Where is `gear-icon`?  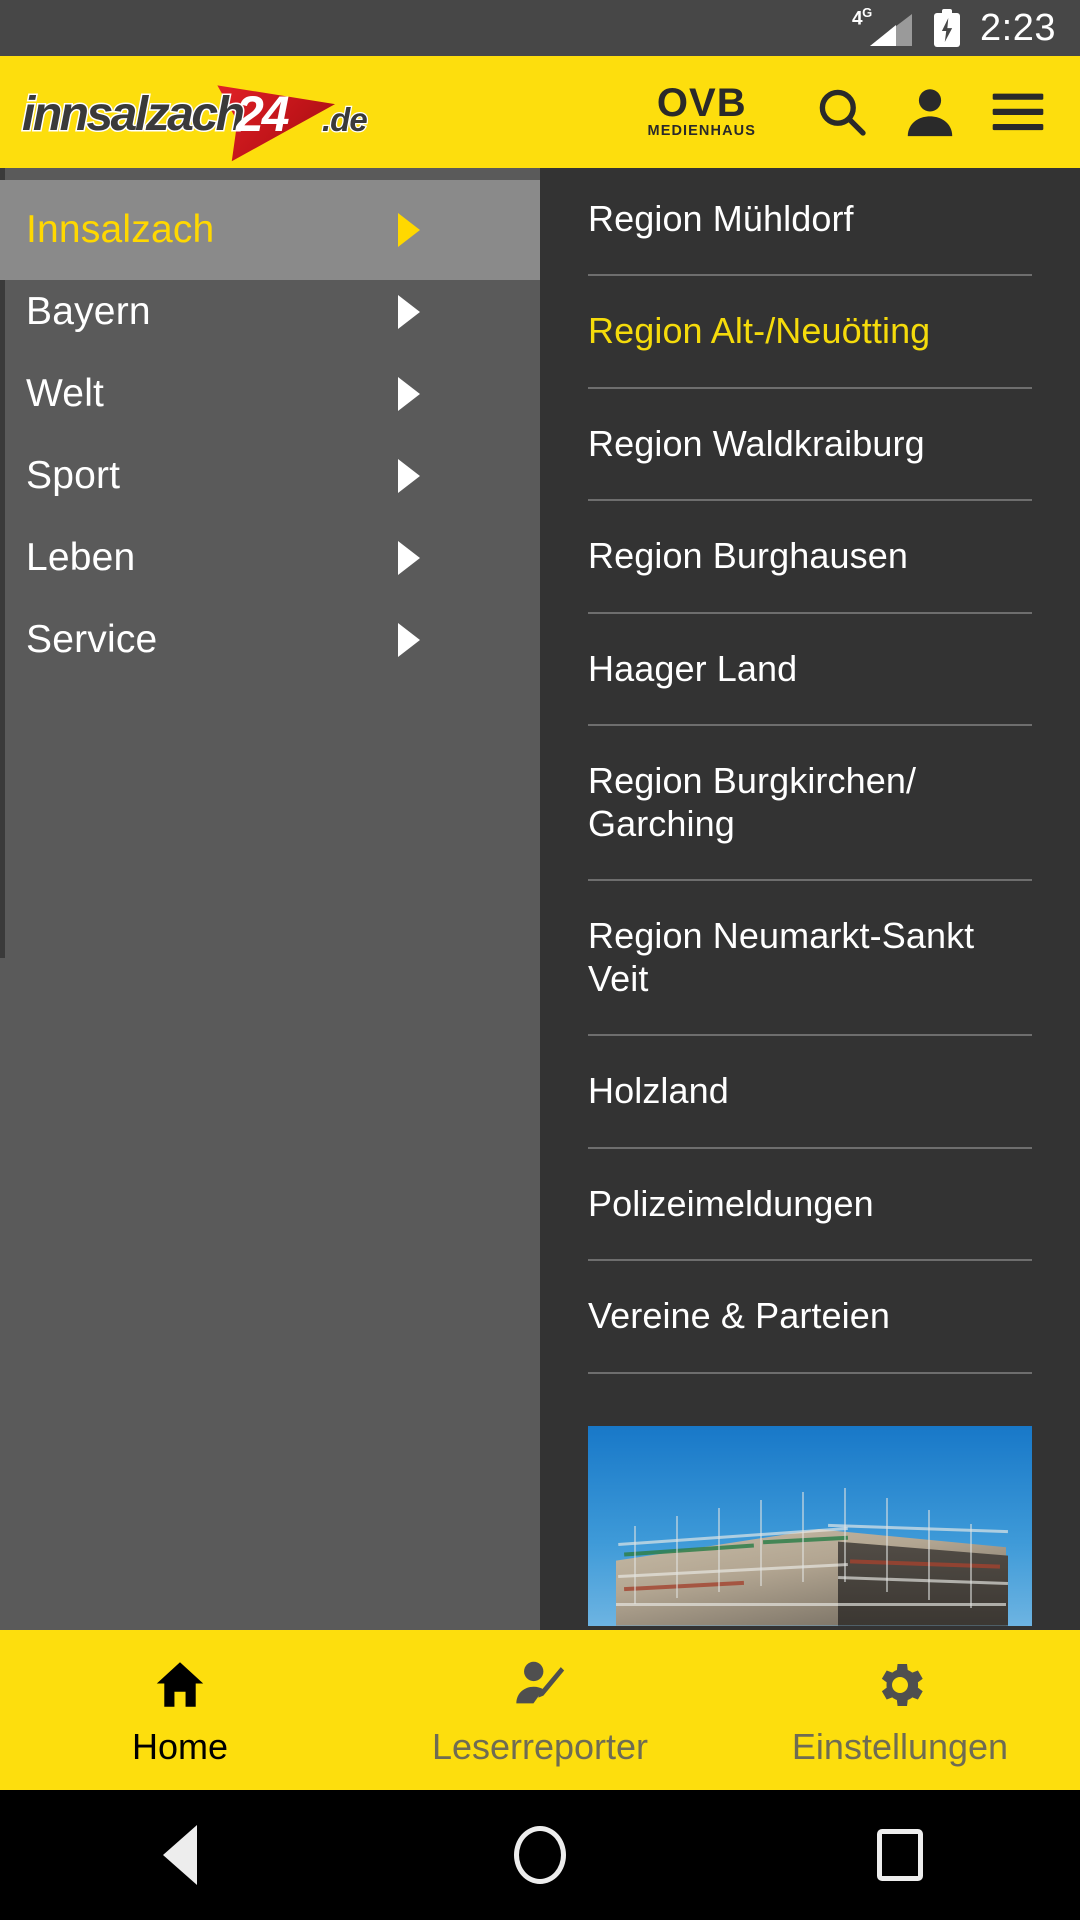 gear-icon is located at coordinates (900, 1683).